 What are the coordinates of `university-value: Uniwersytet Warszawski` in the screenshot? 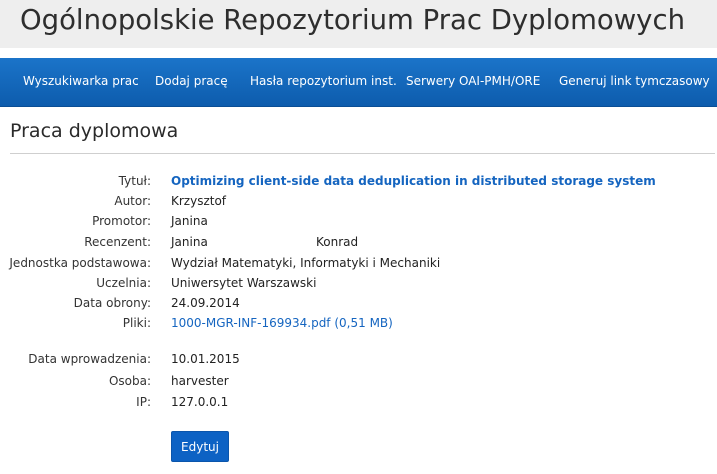 It's located at (244, 283).